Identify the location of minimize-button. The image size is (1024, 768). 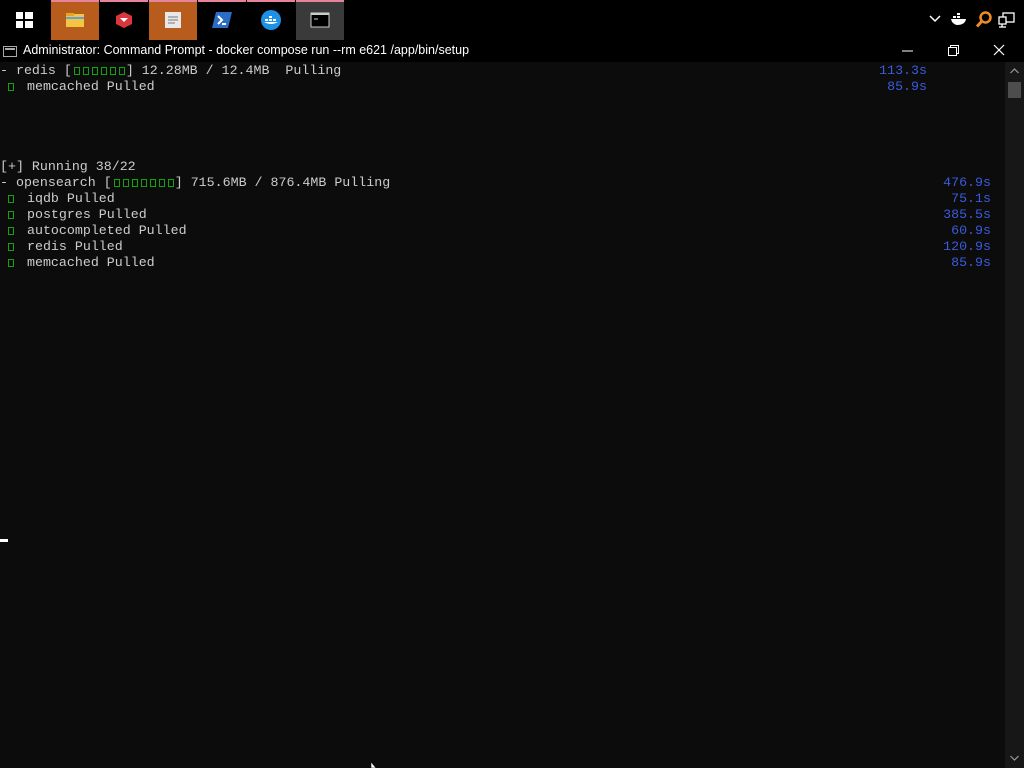
(907, 51).